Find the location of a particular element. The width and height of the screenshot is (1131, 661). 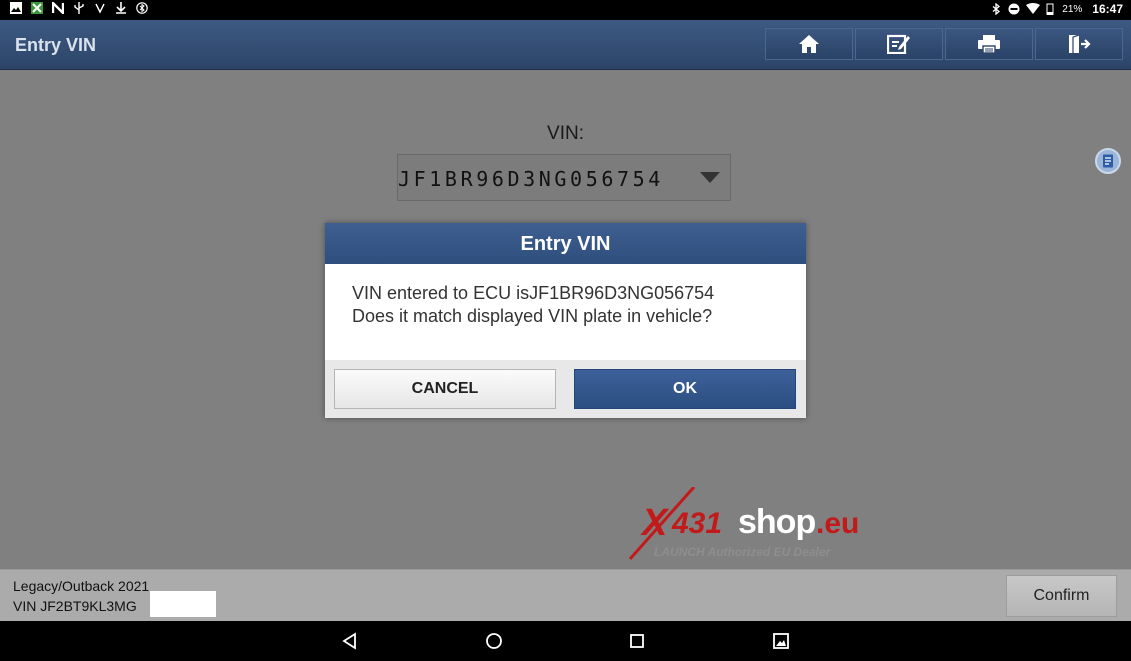

back-icon is located at coordinates (349, 641).